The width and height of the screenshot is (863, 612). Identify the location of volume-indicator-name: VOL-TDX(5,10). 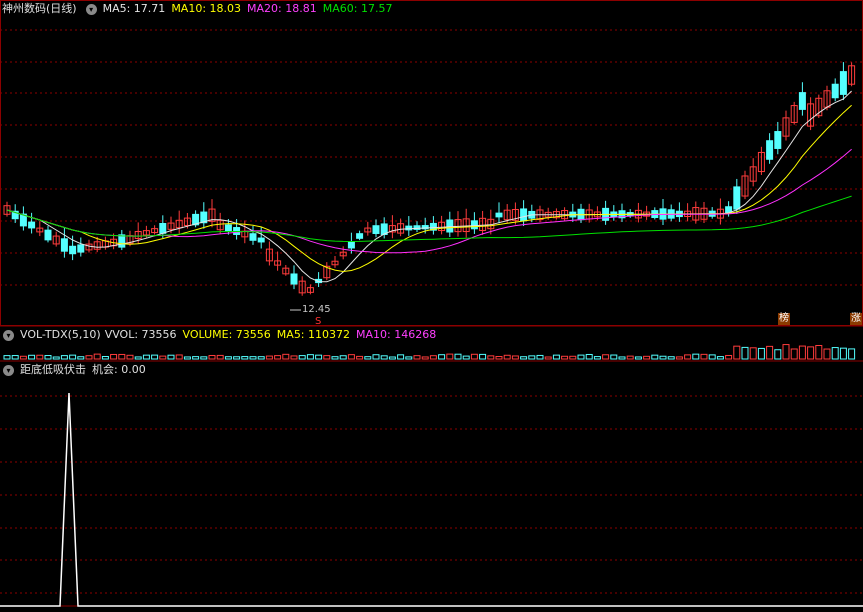
(60, 334).